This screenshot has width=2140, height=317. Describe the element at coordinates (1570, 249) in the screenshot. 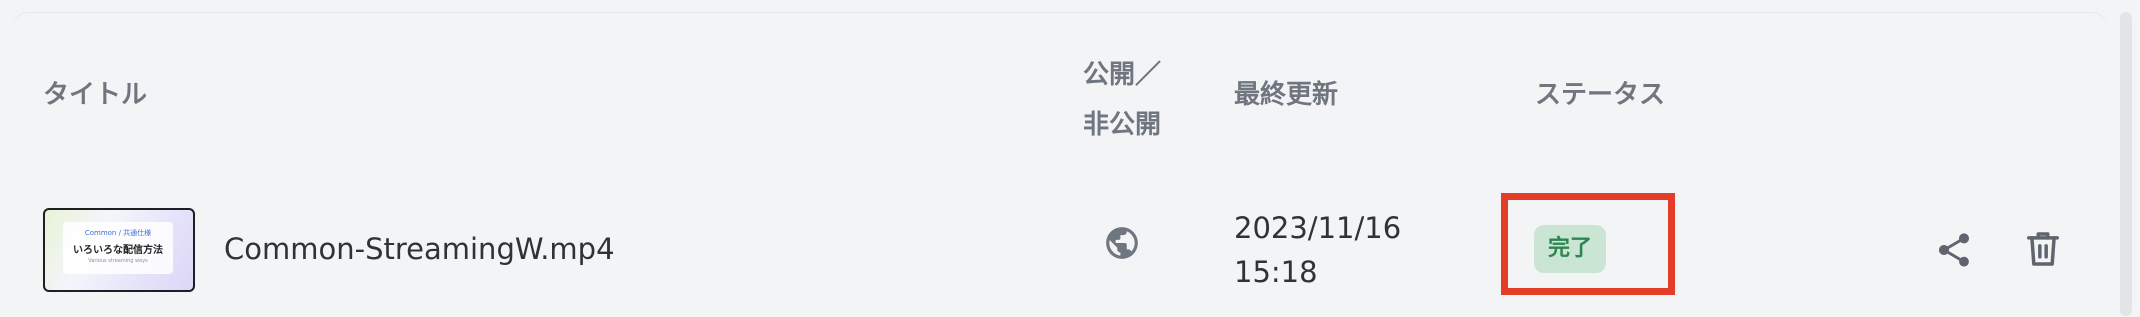

I see `status-badge: 完了` at that location.